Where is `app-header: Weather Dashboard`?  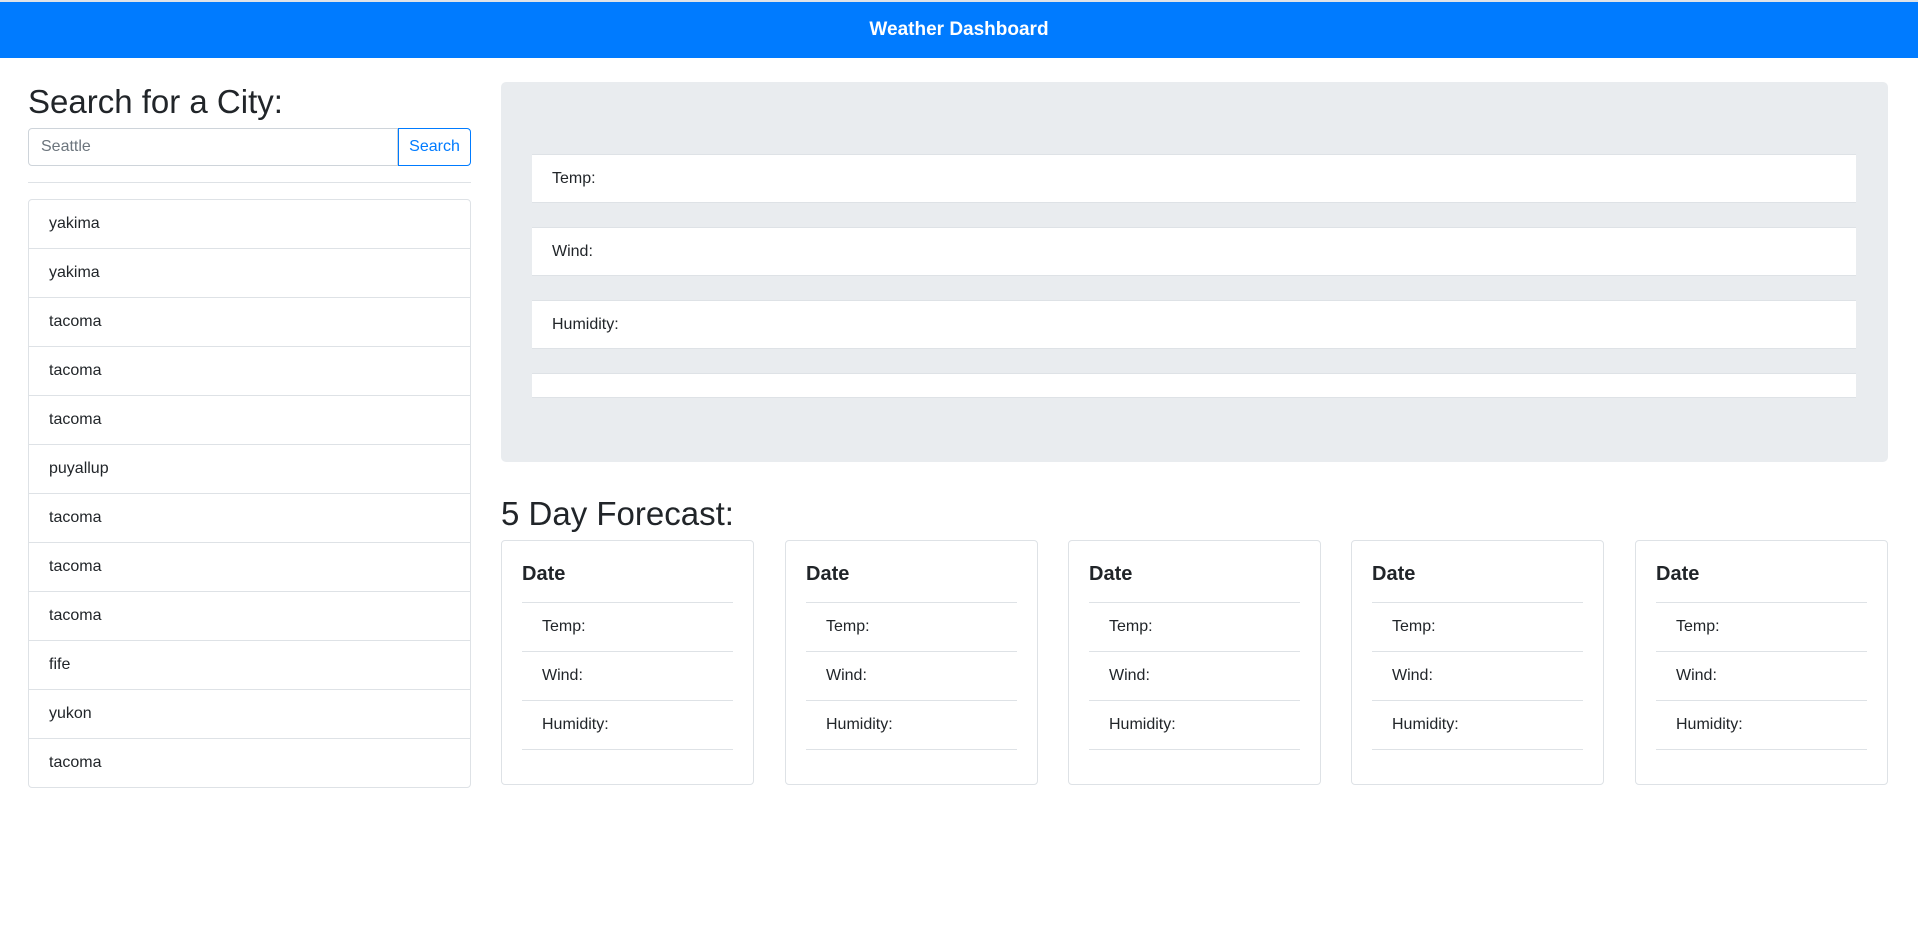
app-header: Weather Dashboard is located at coordinates (959, 30).